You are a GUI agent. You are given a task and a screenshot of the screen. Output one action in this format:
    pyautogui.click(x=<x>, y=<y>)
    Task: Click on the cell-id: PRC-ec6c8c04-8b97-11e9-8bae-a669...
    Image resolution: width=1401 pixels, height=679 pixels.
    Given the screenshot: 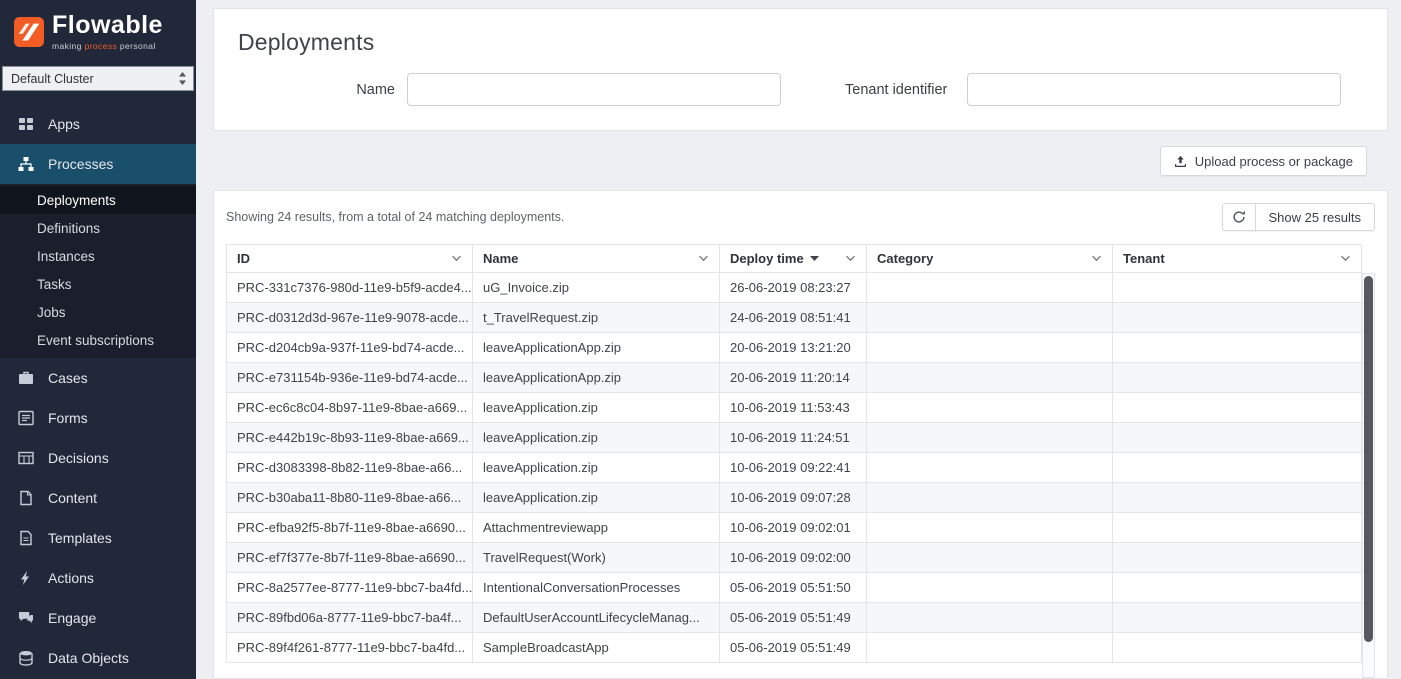 What is the action you would take?
    pyautogui.click(x=349, y=407)
    